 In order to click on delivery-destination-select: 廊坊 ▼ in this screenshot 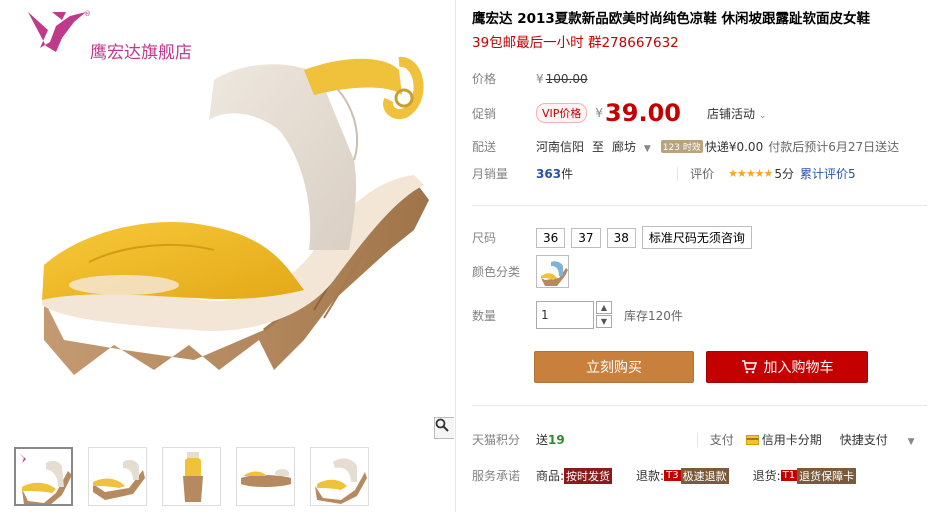, I will do `click(636, 146)`.